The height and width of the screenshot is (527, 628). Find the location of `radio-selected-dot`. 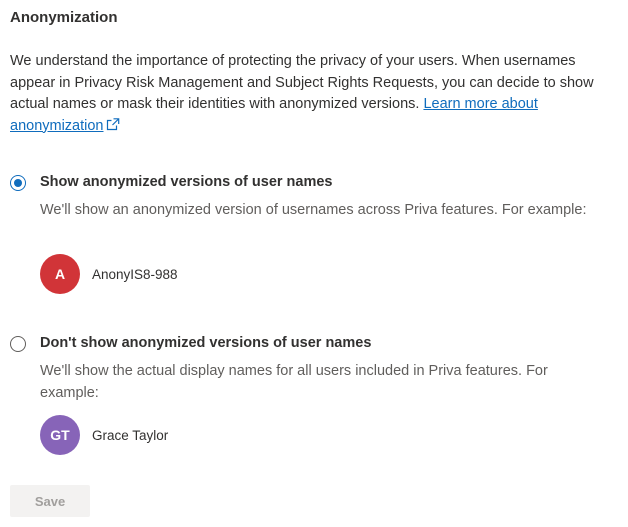

radio-selected-dot is located at coordinates (18, 183).